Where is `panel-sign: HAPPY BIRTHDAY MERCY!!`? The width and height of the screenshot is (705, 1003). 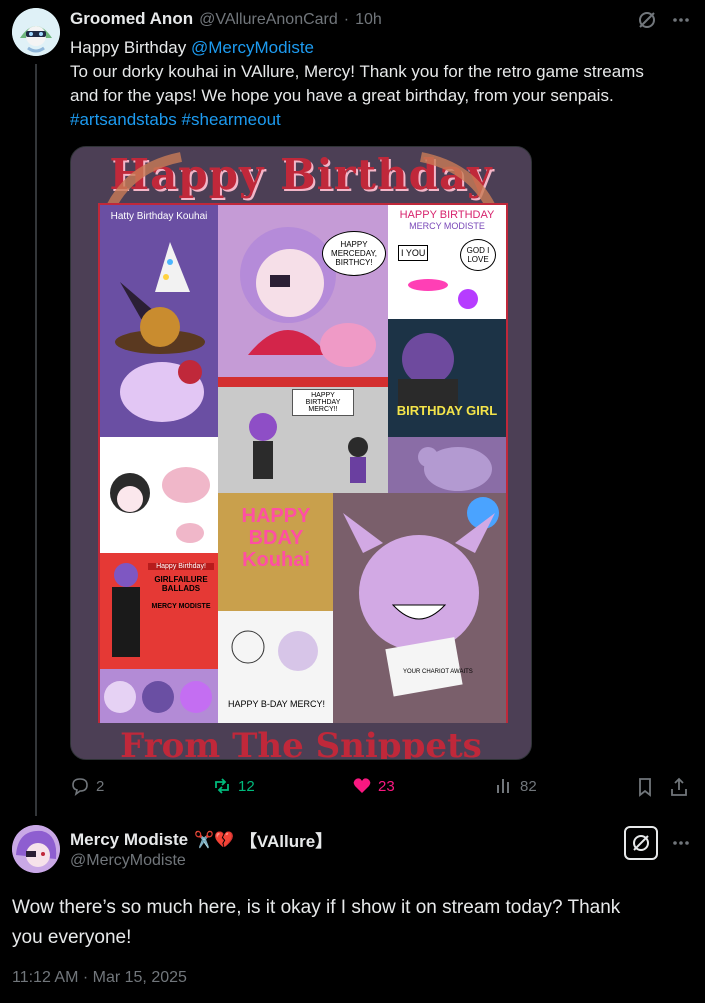
panel-sign: HAPPY BIRTHDAY MERCY!! is located at coordinates (303, 435).